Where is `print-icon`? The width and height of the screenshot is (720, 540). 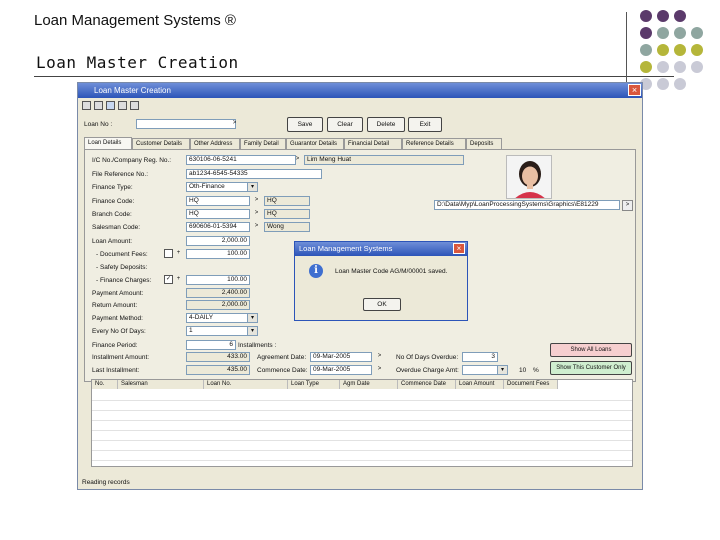
print-icon is located at coordinates (122, 105).